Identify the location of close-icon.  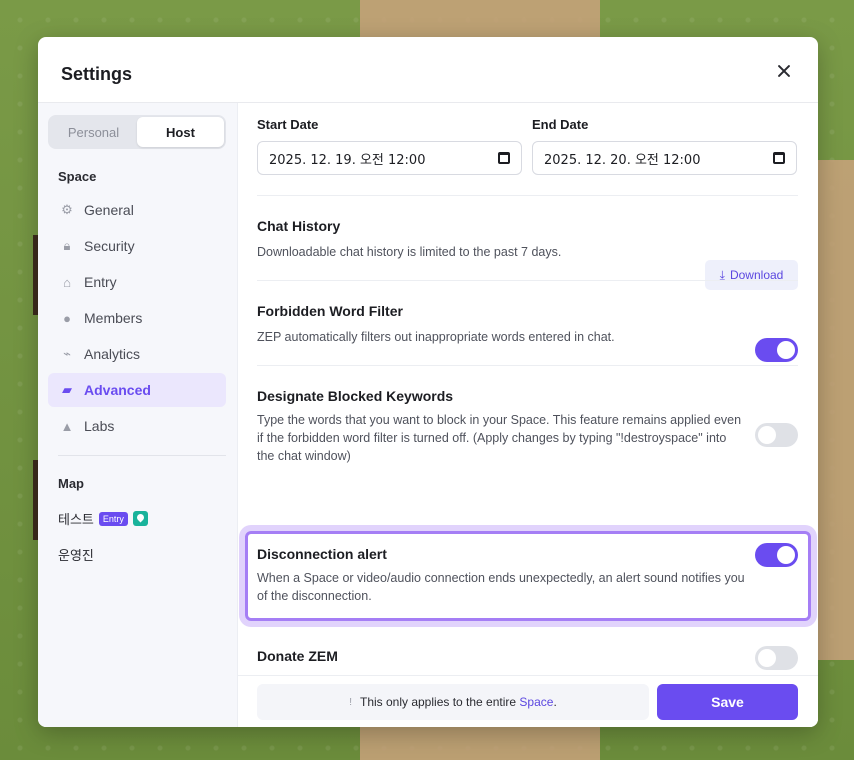
(784, 71).